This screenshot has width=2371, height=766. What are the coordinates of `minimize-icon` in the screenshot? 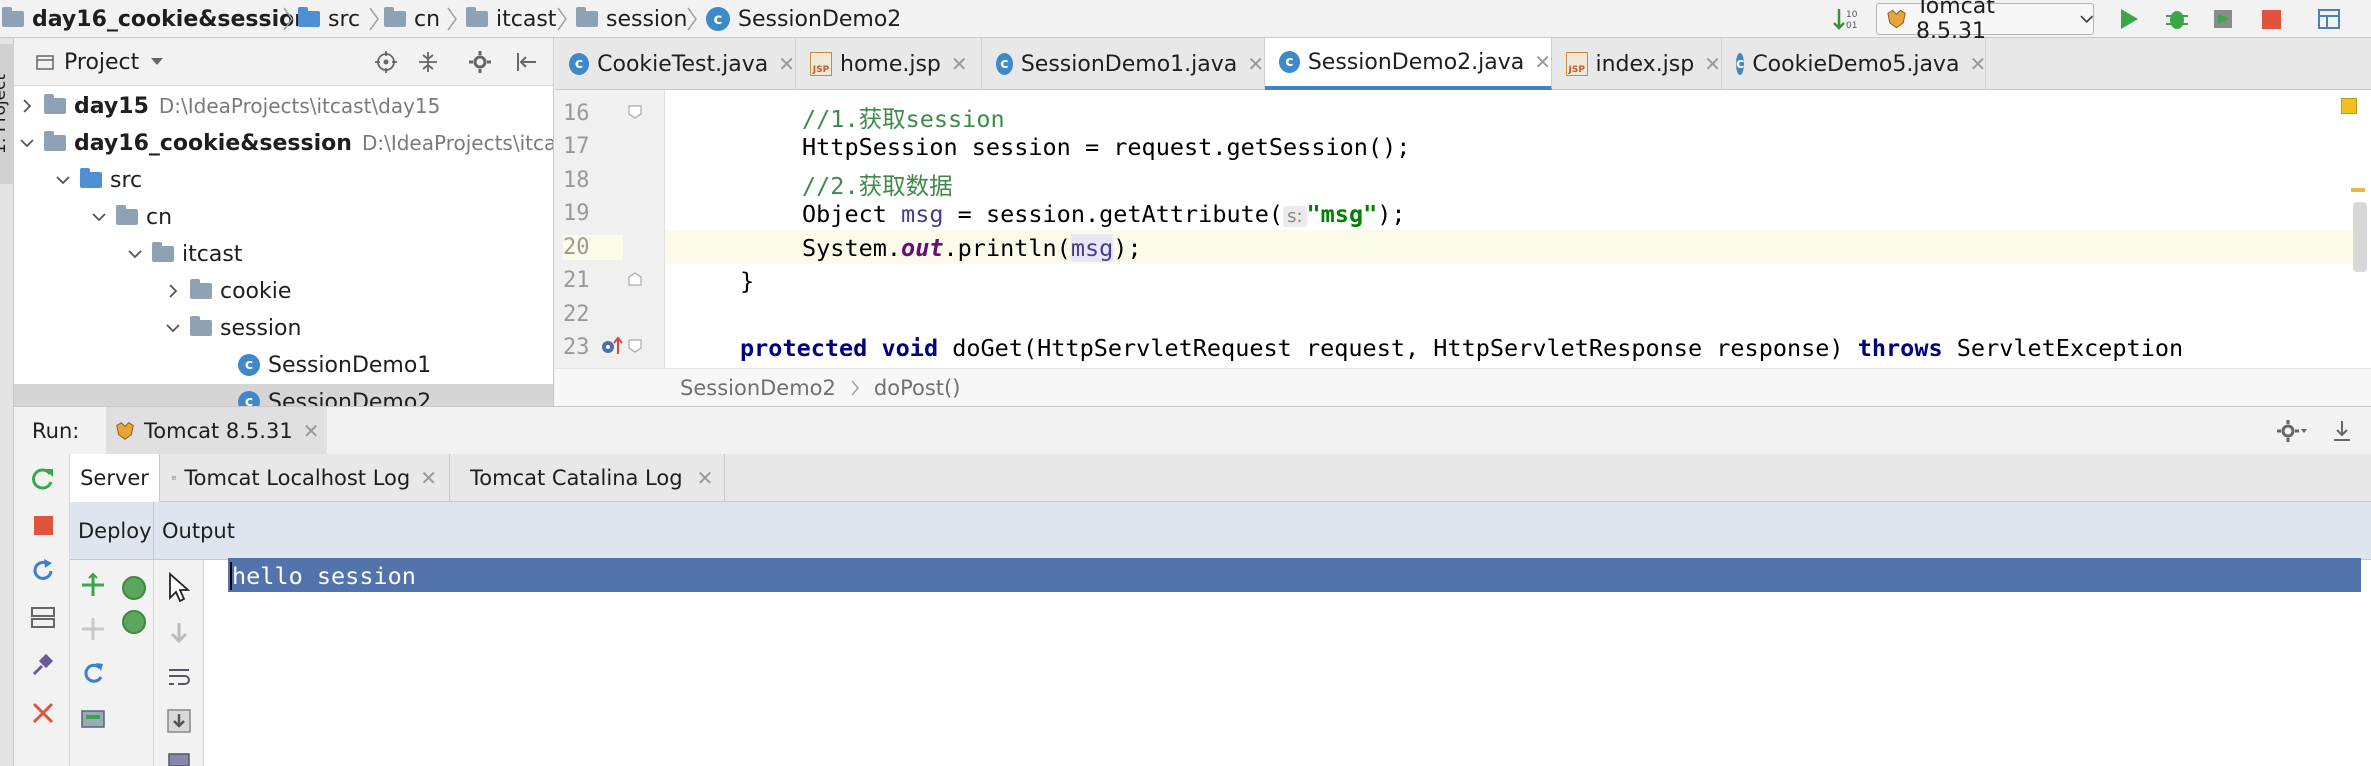 It's located at (2342, 431).